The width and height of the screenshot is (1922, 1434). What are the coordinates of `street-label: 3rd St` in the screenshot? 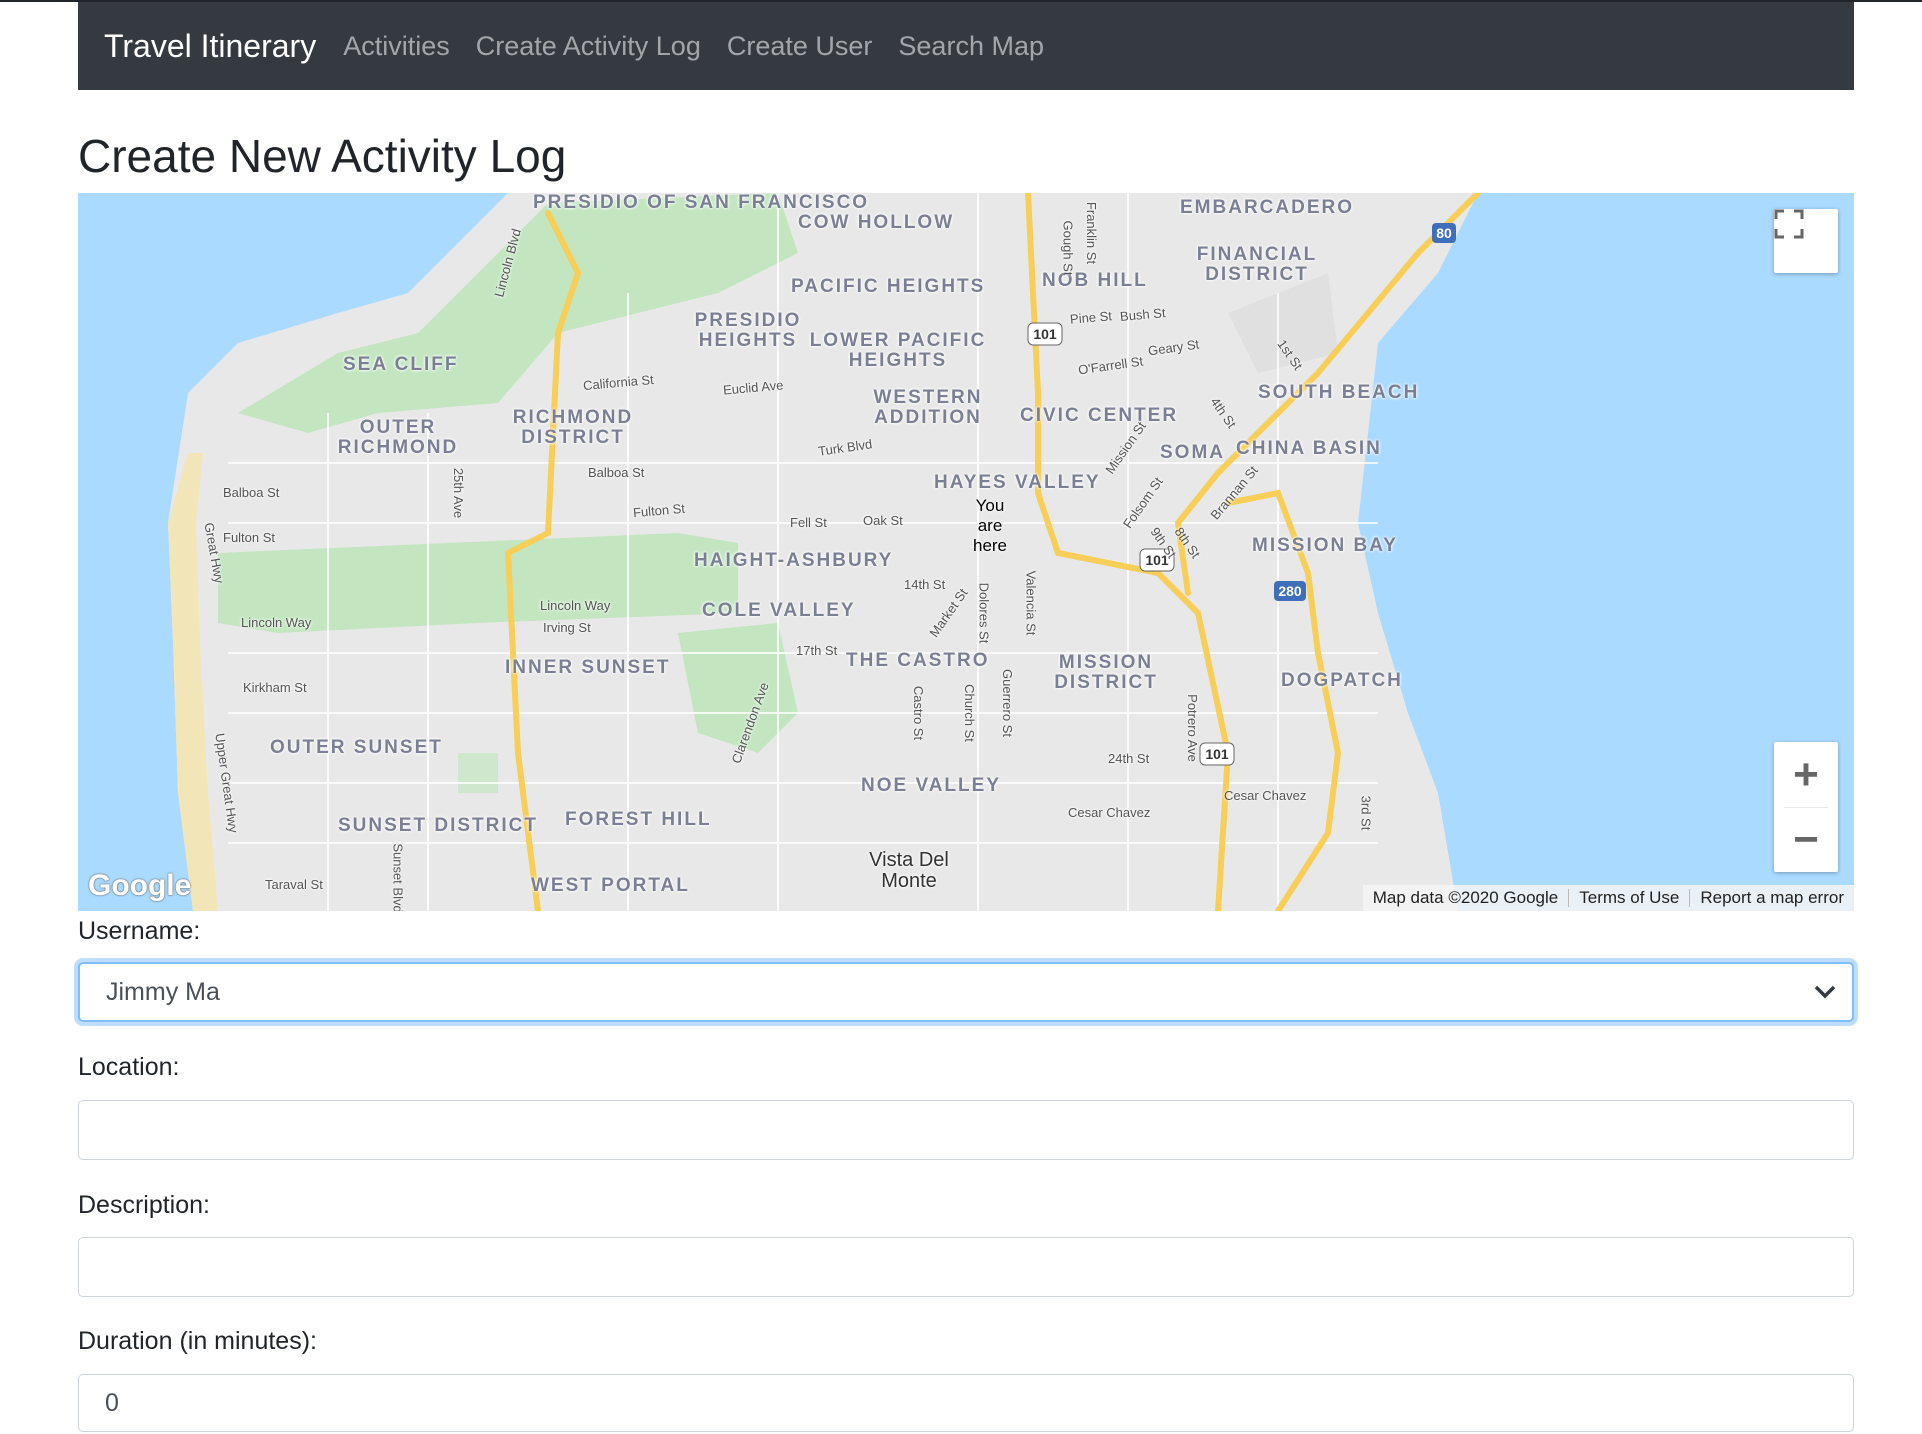 It's located at (1366, 813).